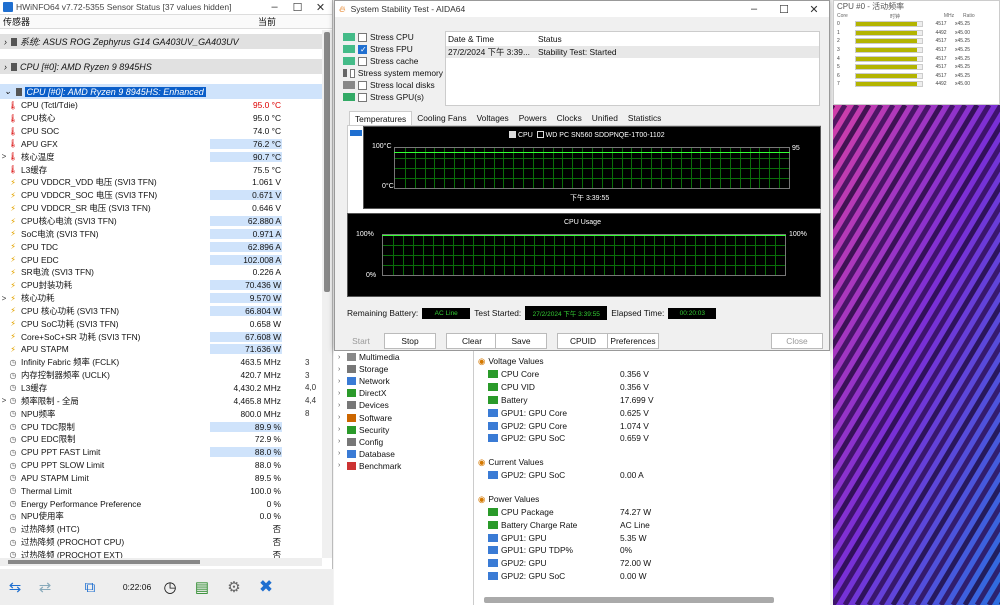 This screenshot has height=605, width=1000. I want to click on sensor-row: > ◷ 频率限制 - 全局 4,465.8 MHz 4,4, so click(161, 400).